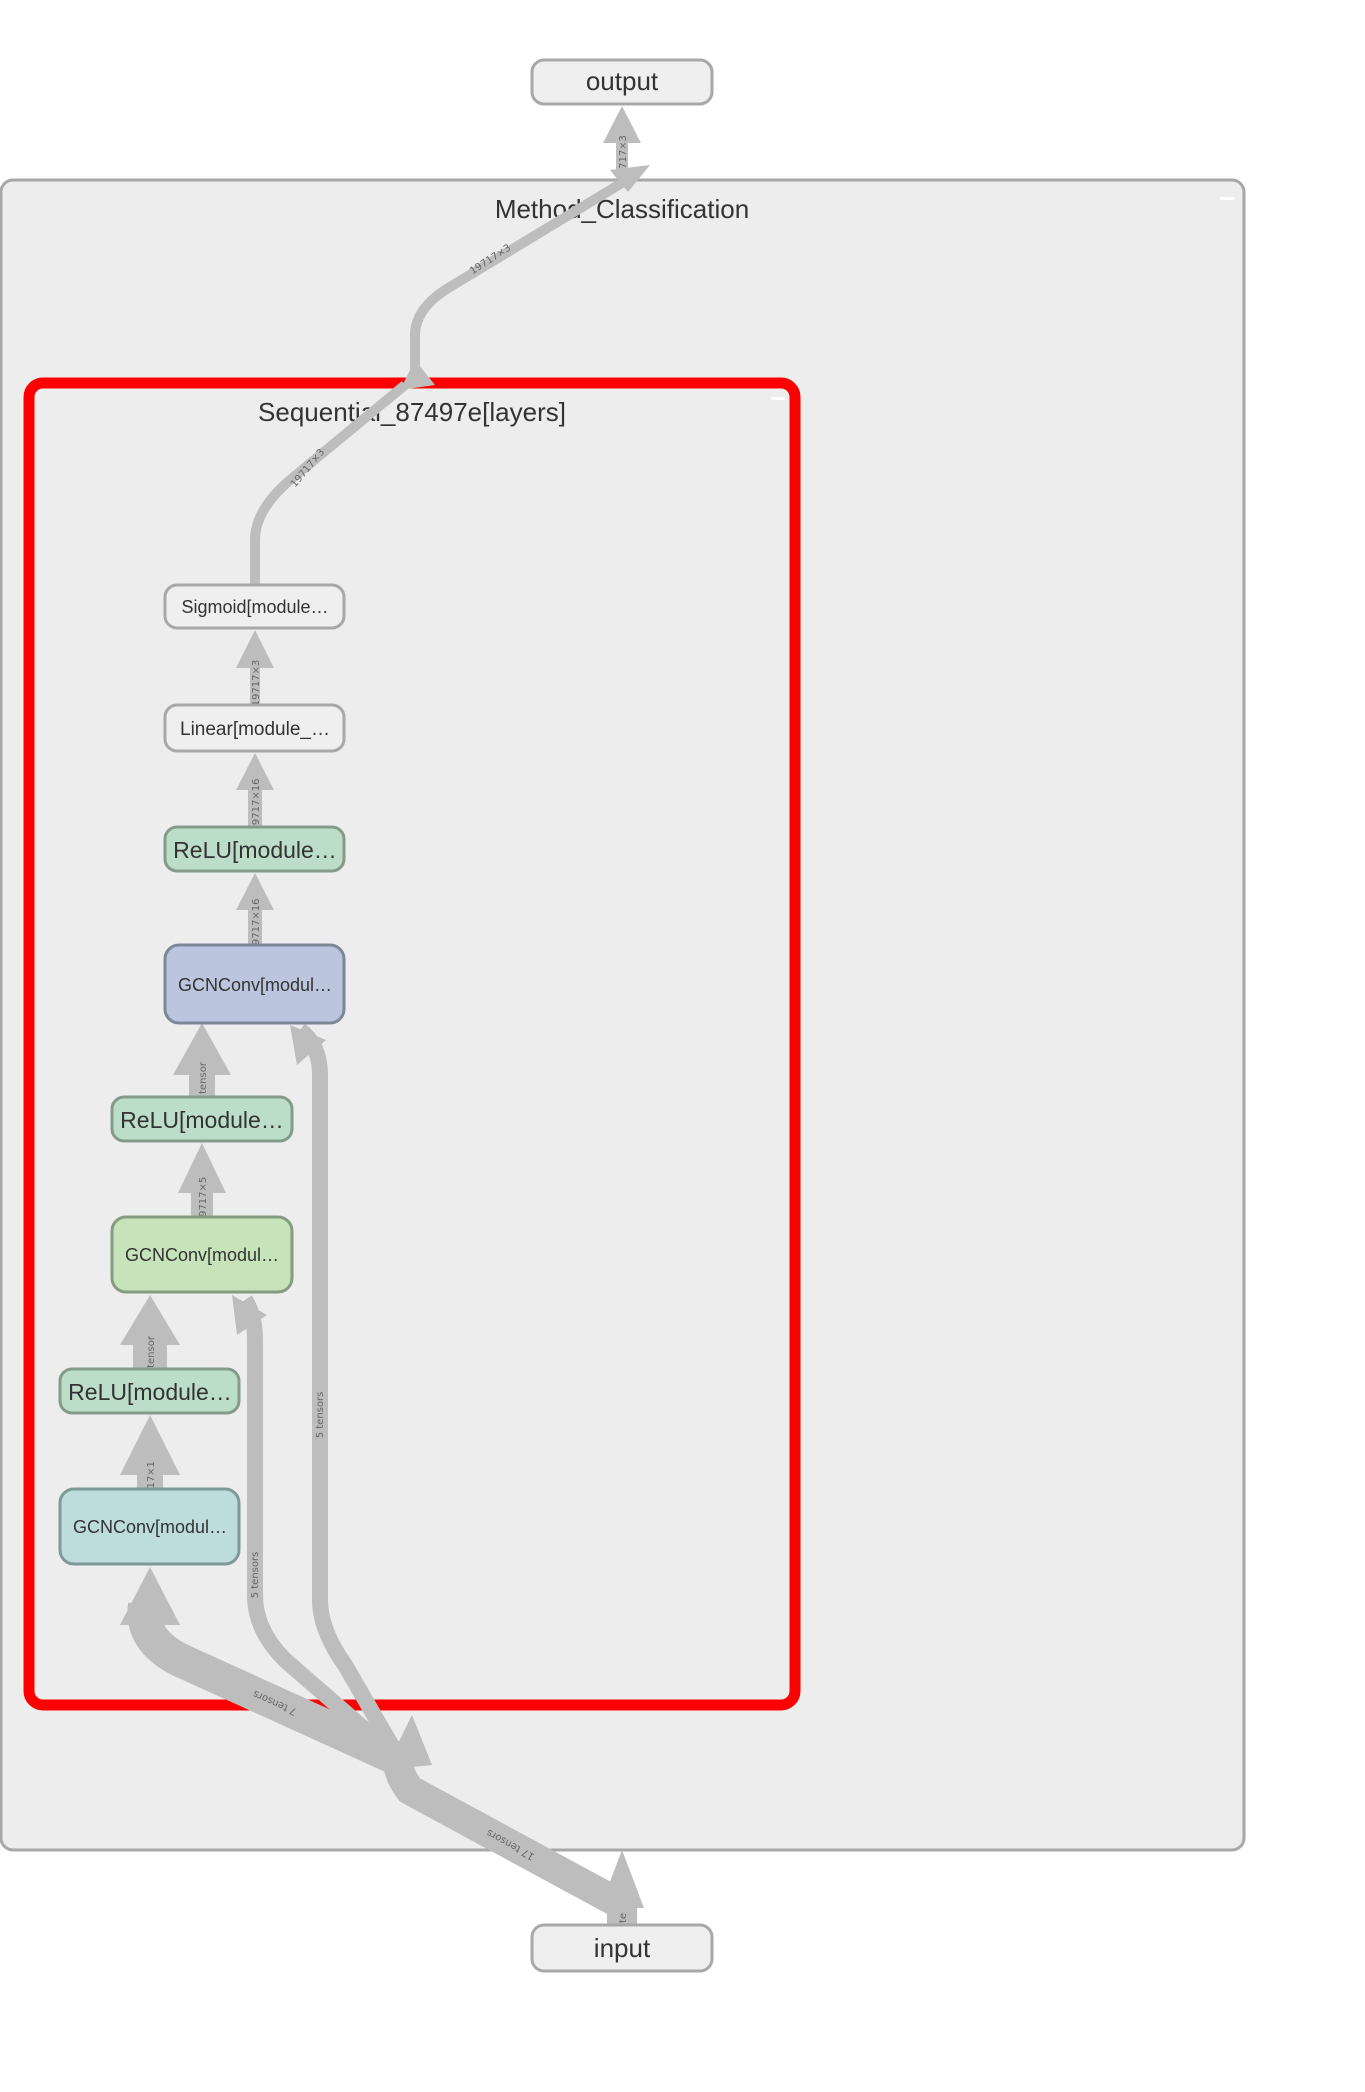 The image size is (1365, 2092). I want to click on edge-label: 717×3, so click(623, 152).